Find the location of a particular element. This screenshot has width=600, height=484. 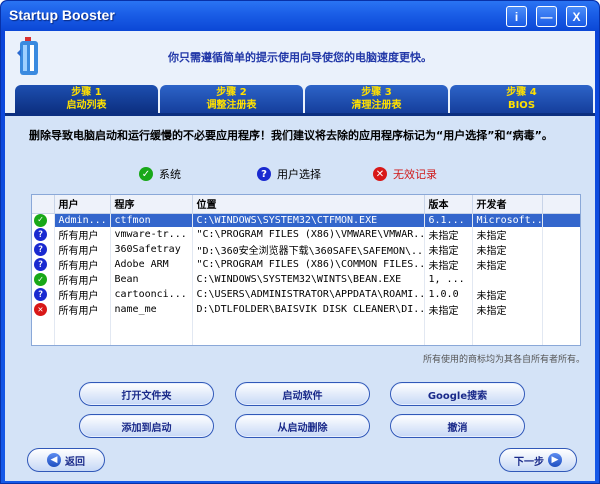

tab-step-4-label: BIOS is located at coordinates (521, 105).